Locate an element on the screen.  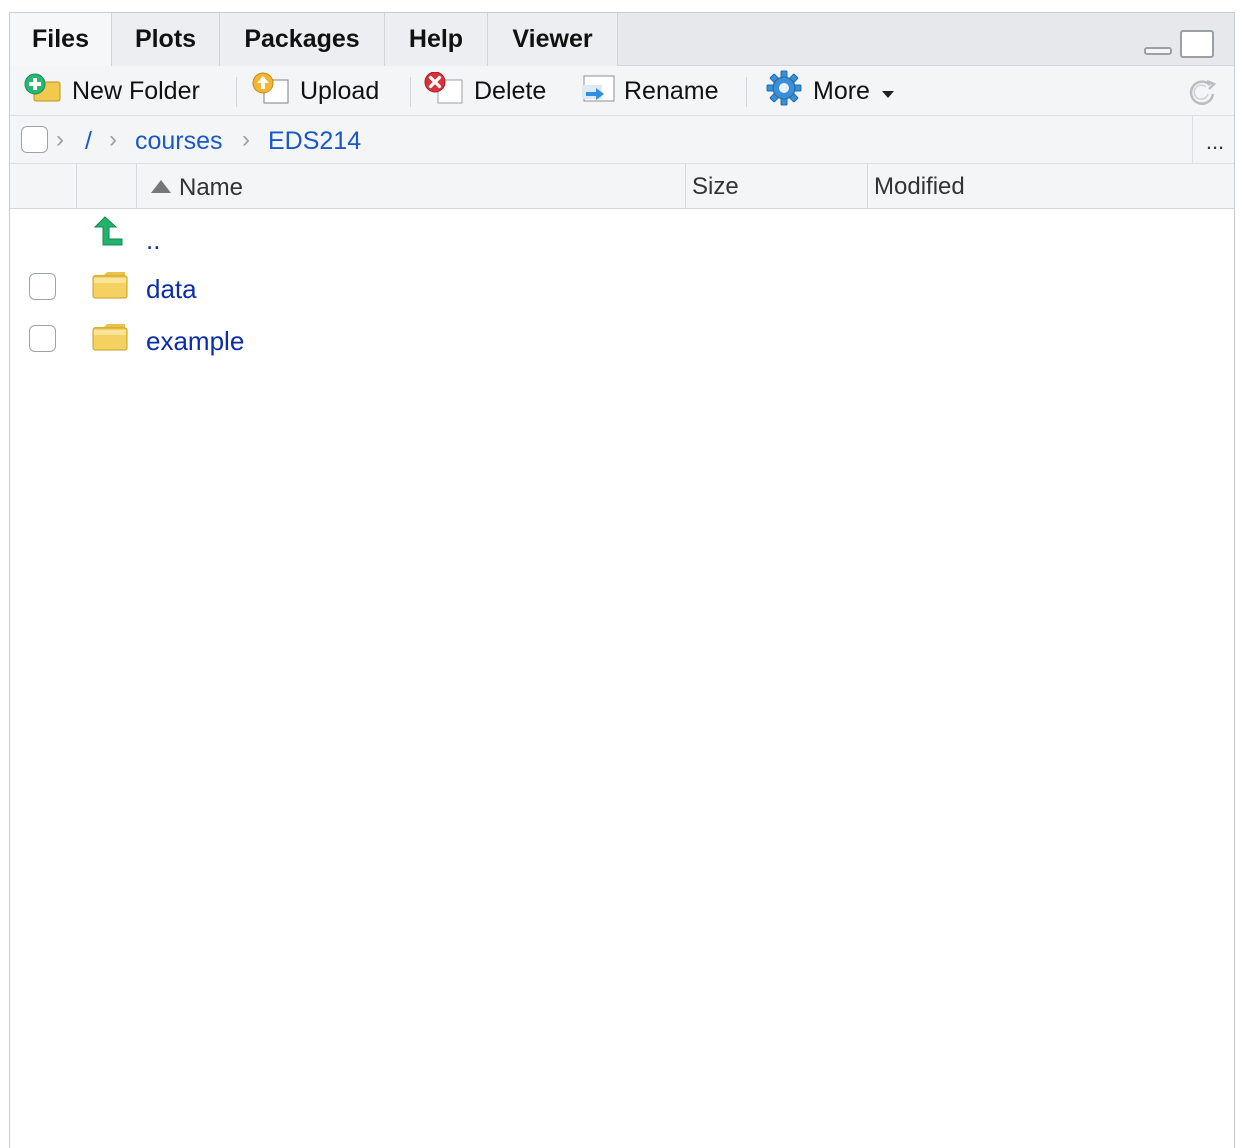
delete-icon is located at coordinates (443, 91).